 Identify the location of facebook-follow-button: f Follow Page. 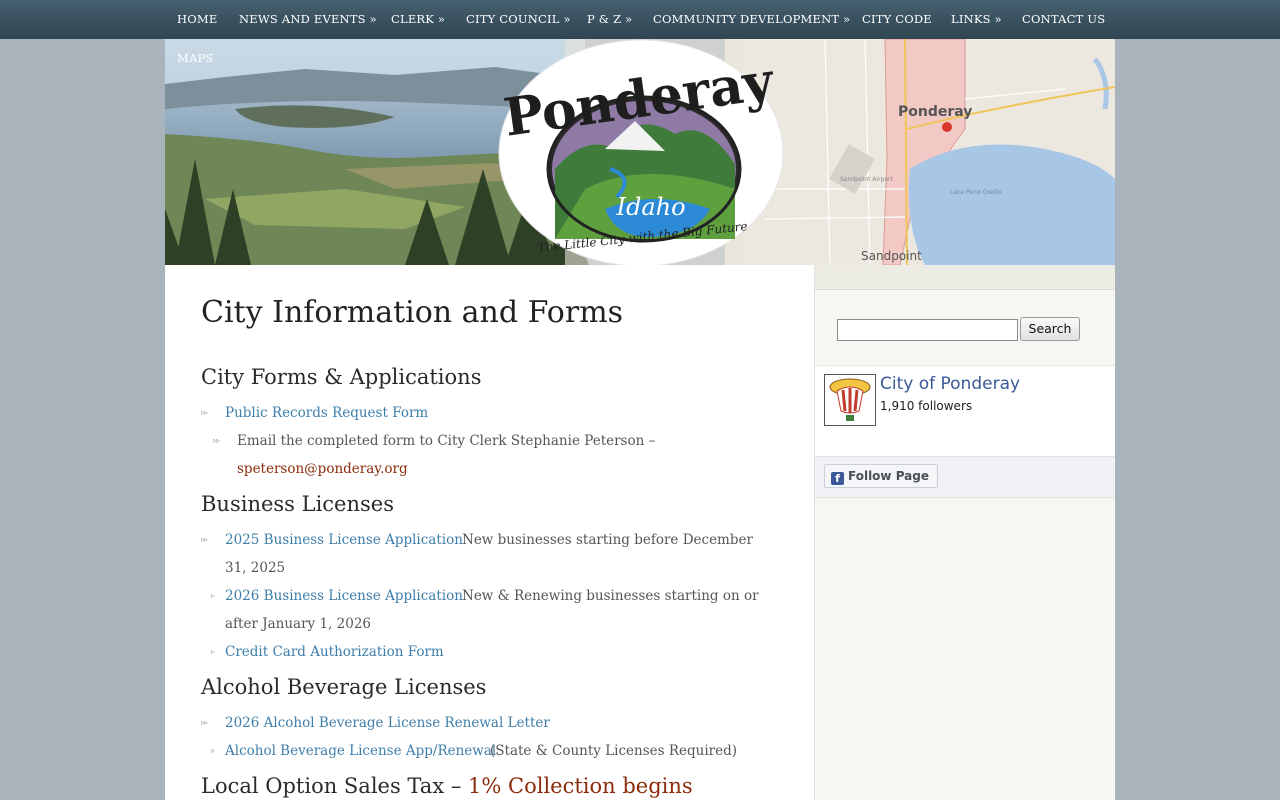
(881, 476).